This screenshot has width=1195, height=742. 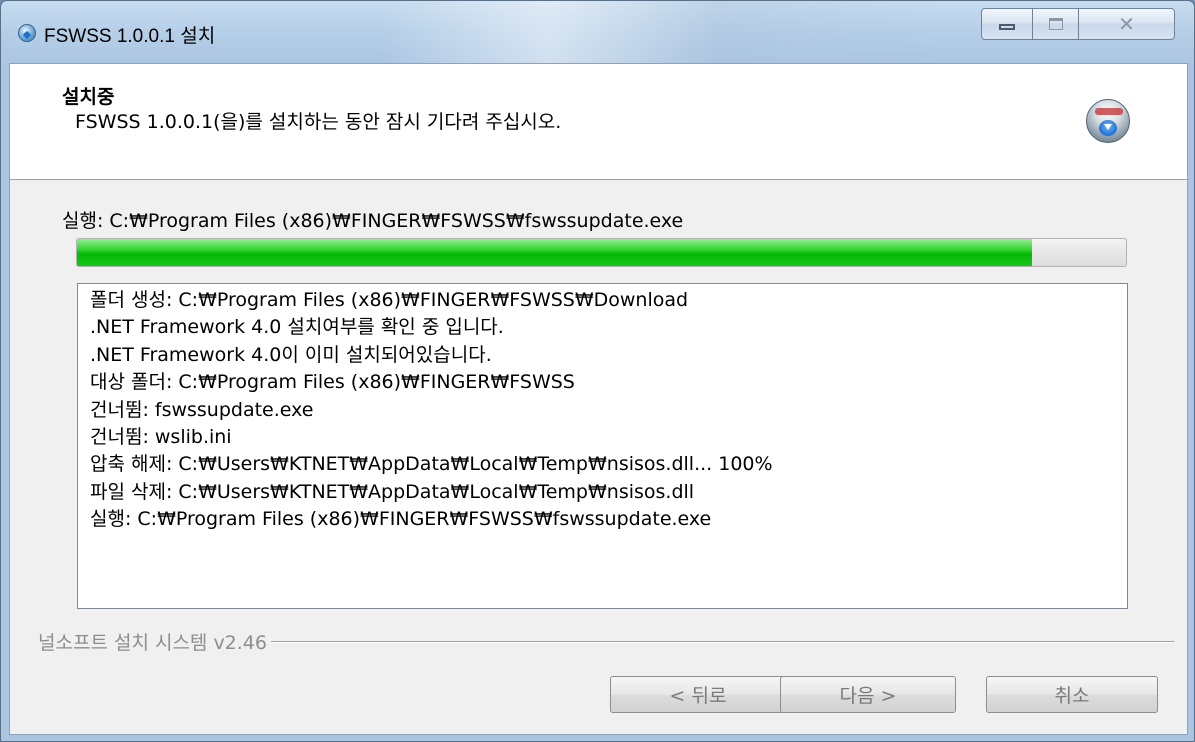 I want to click on install-progress-bar, so click(x=601, y=252).